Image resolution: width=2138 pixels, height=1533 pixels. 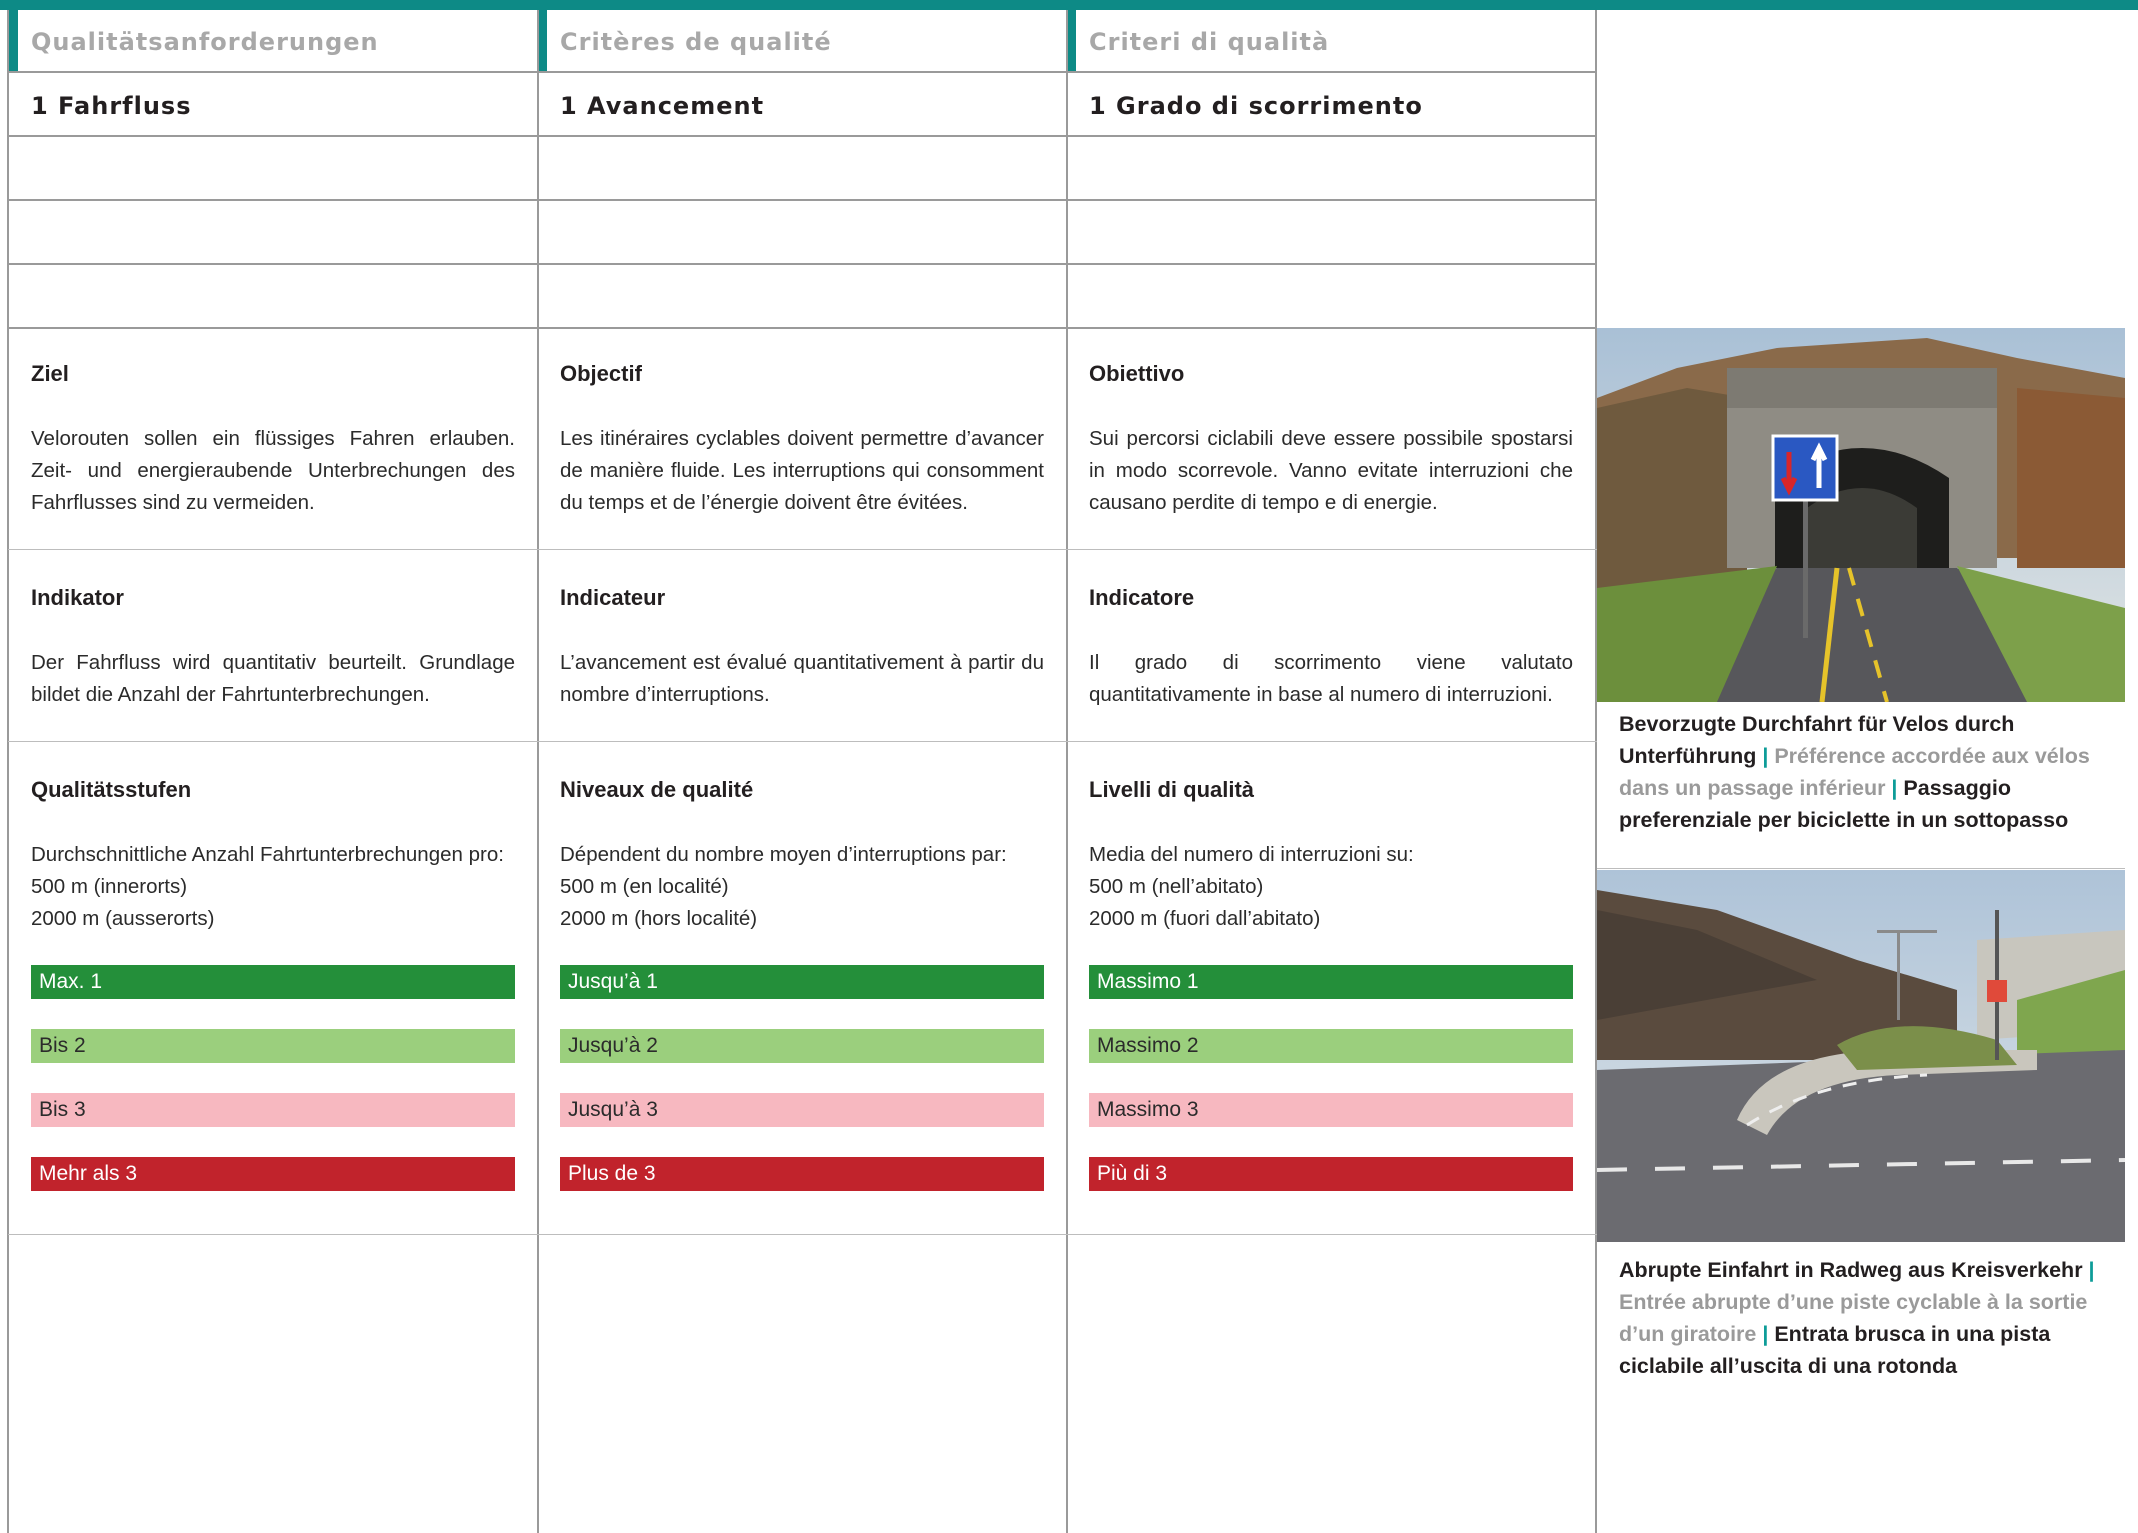 I want to click on indicator-title: Indicateur, so click(x=613, y=597).